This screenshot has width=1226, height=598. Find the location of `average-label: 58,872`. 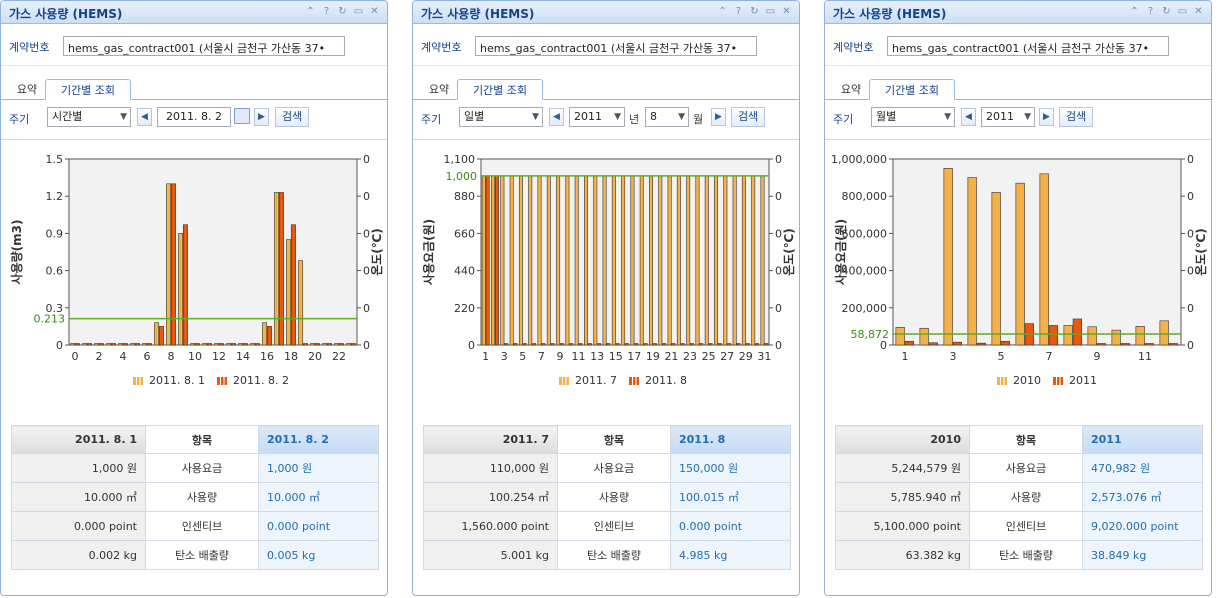

average-label: 58,872 is located at coordinates (870, 334).